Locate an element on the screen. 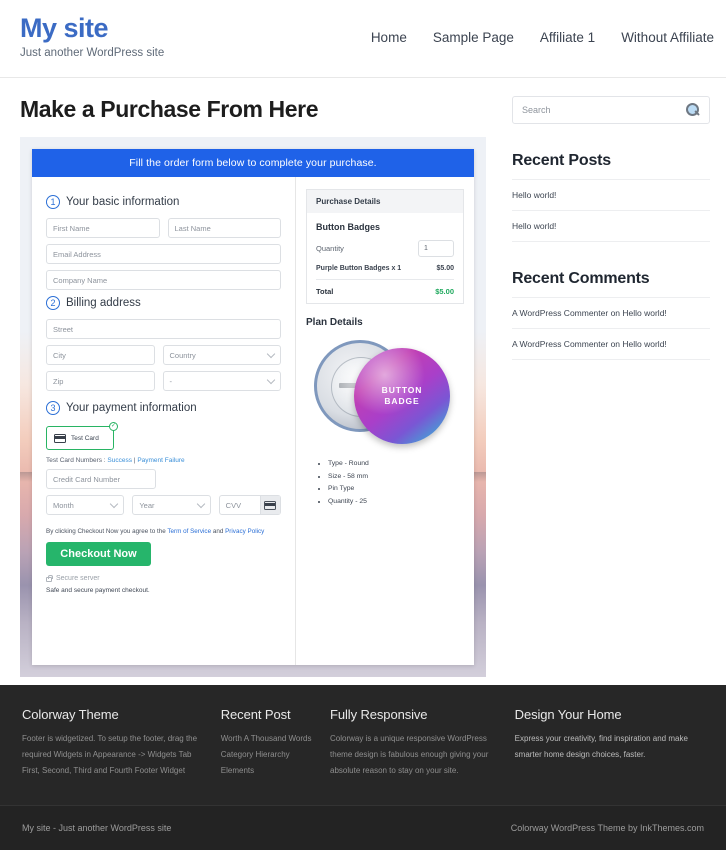  zip-state-row: Zip - is located at coordinates (163, 384).